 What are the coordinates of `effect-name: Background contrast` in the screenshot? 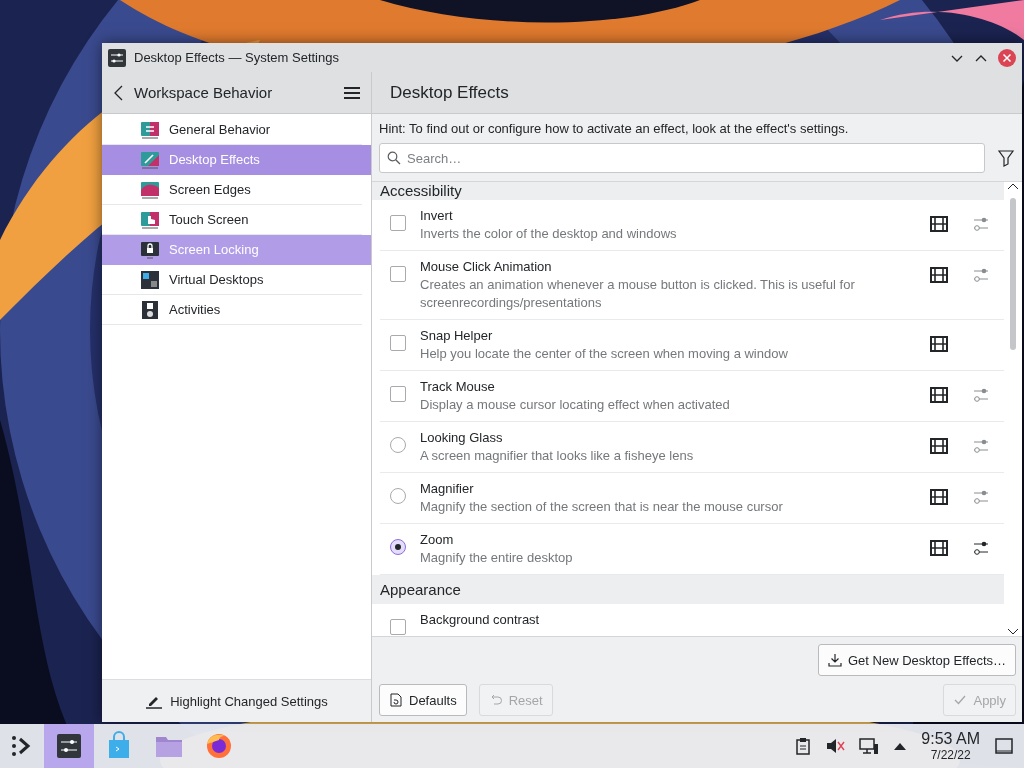 It's located at (480, 620).